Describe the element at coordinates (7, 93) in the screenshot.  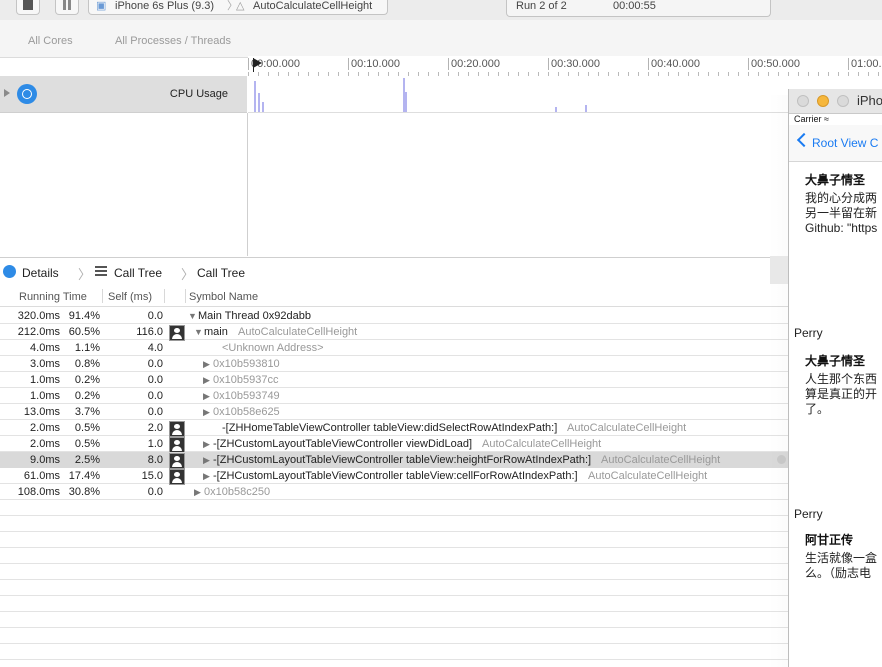
I see `disclosure-triangle-icon` at that location.